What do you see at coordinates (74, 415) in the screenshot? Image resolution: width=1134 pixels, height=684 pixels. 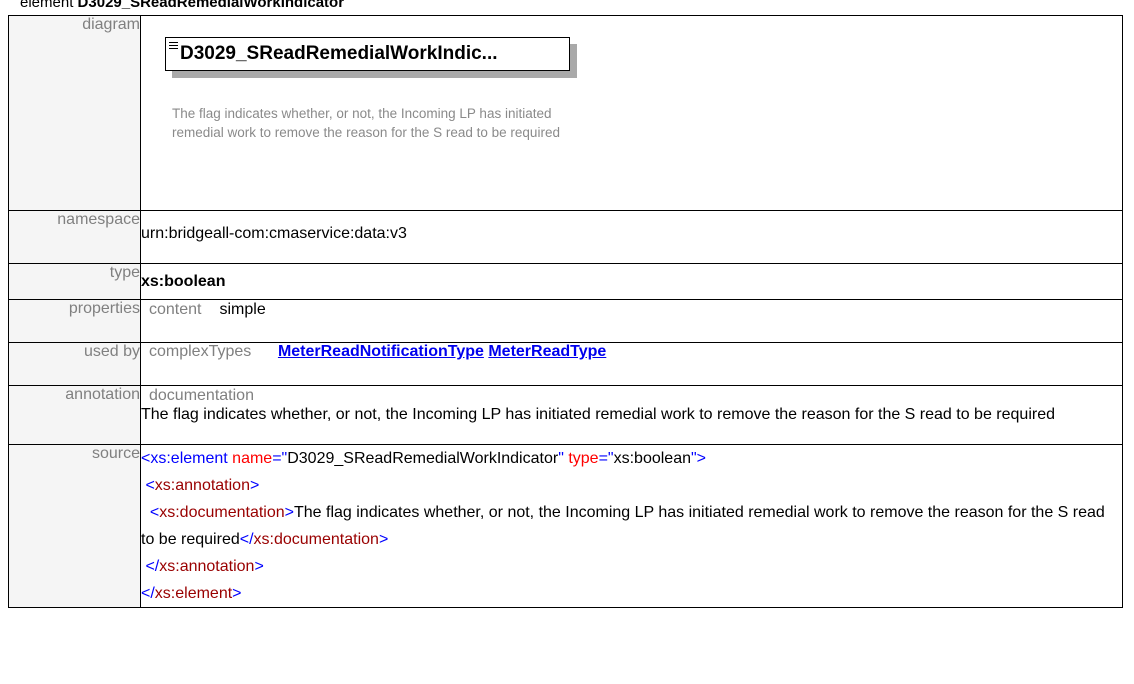 I see `label-annotation: annotation` at bounding box center [74, 415].